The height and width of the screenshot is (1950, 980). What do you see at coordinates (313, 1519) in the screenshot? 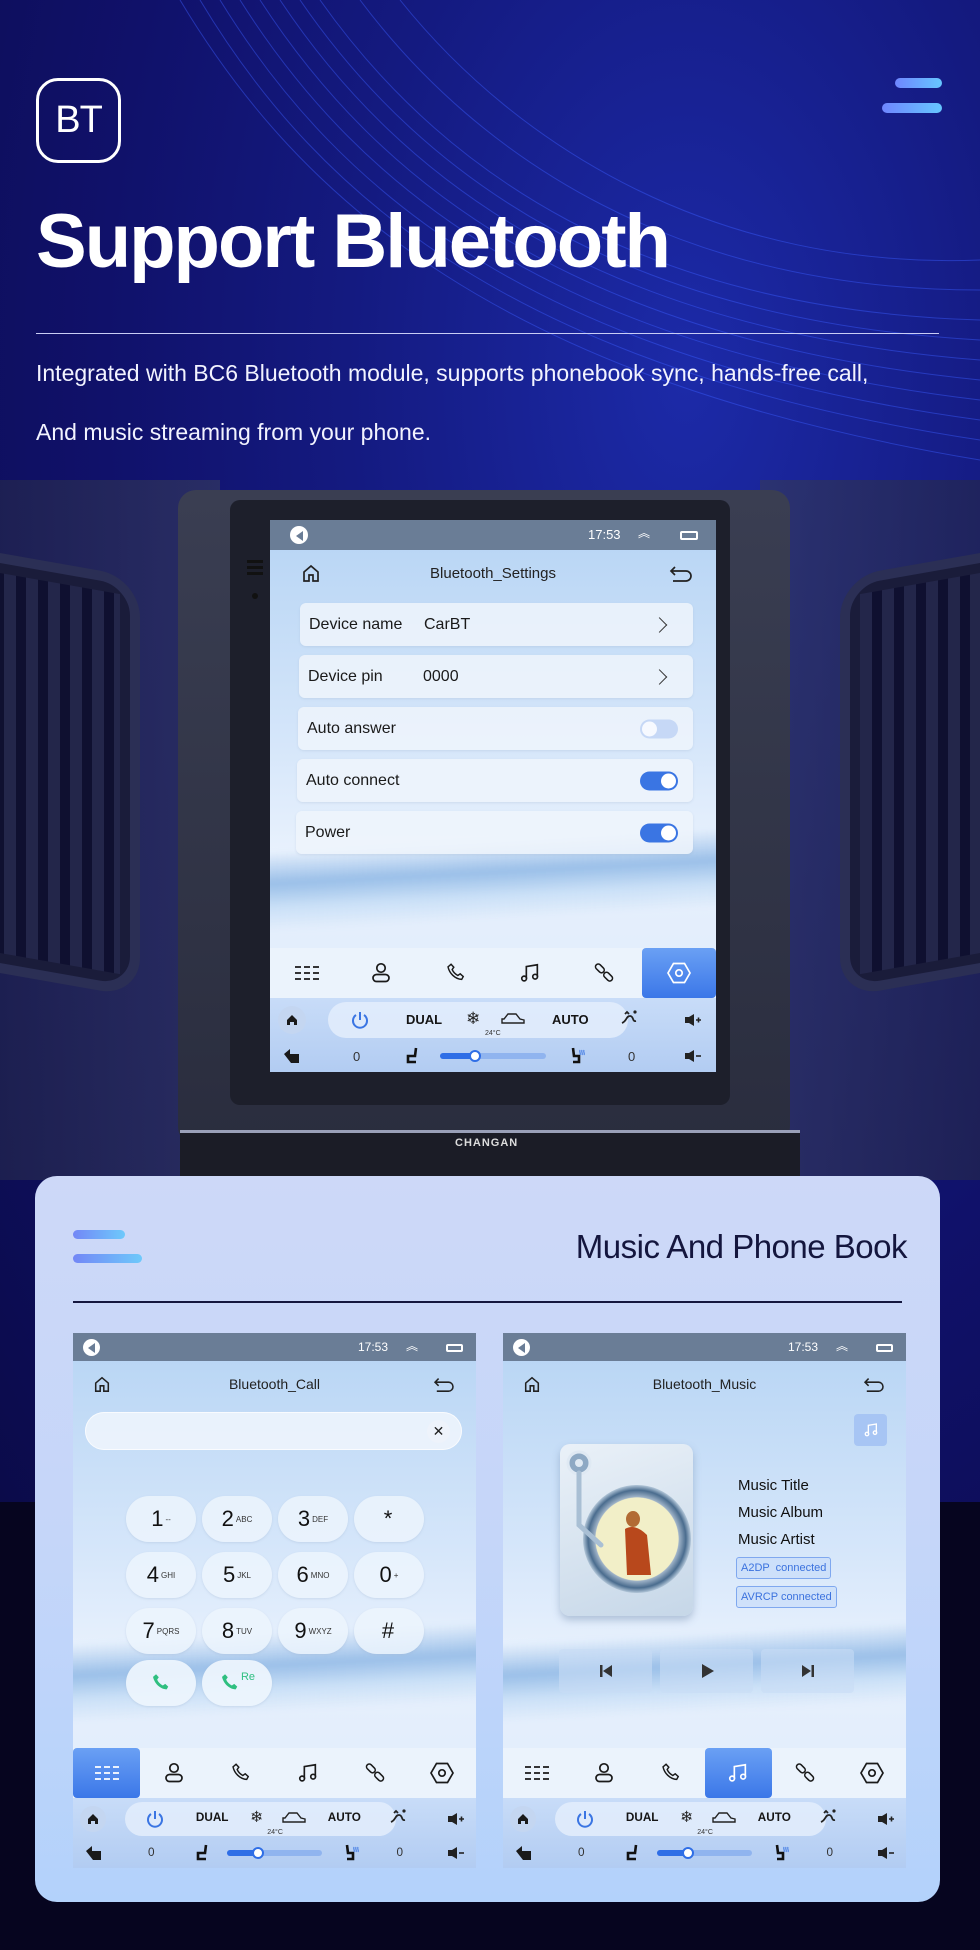
I see `dialpad-key: 3 DEF` at bounding box center [313, 1519].